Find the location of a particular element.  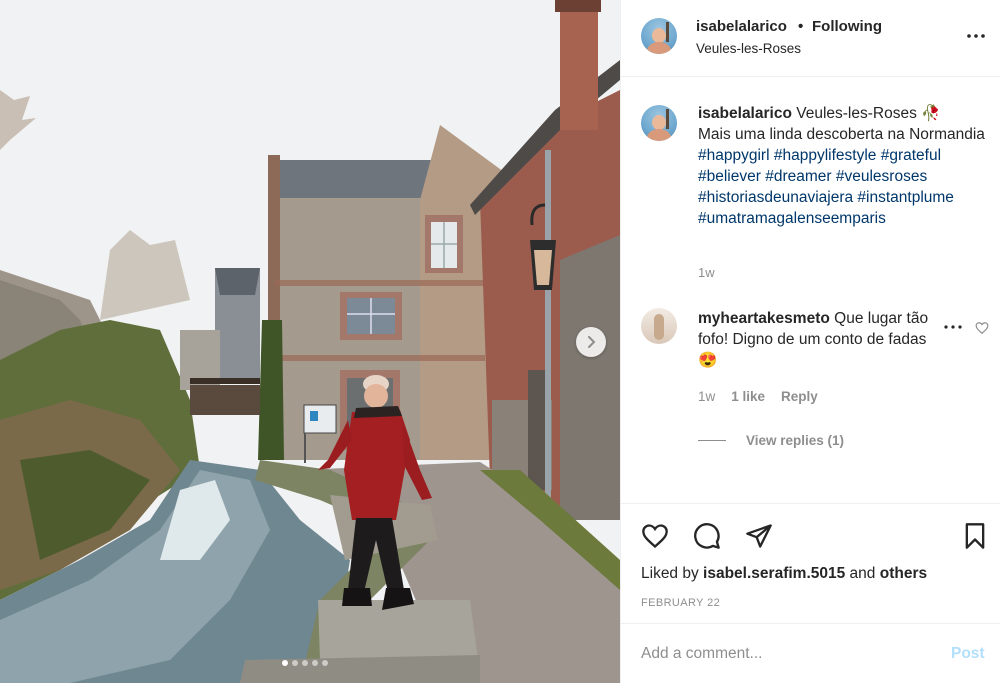

likes-conj: and is located at coordinates (862, 573).